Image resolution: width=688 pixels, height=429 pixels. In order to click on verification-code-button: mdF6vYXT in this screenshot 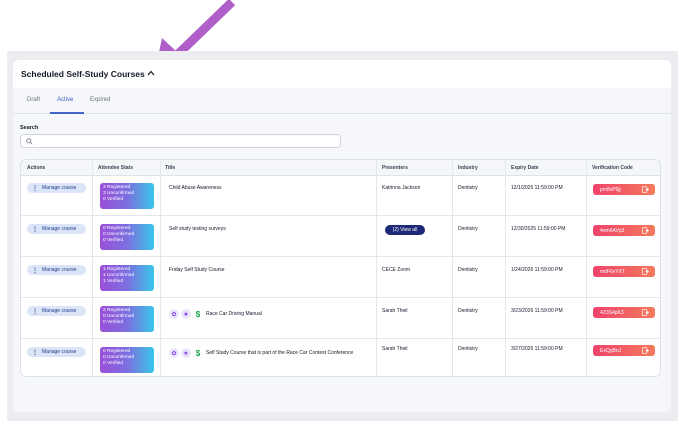, I will do `click(624, 271)`.